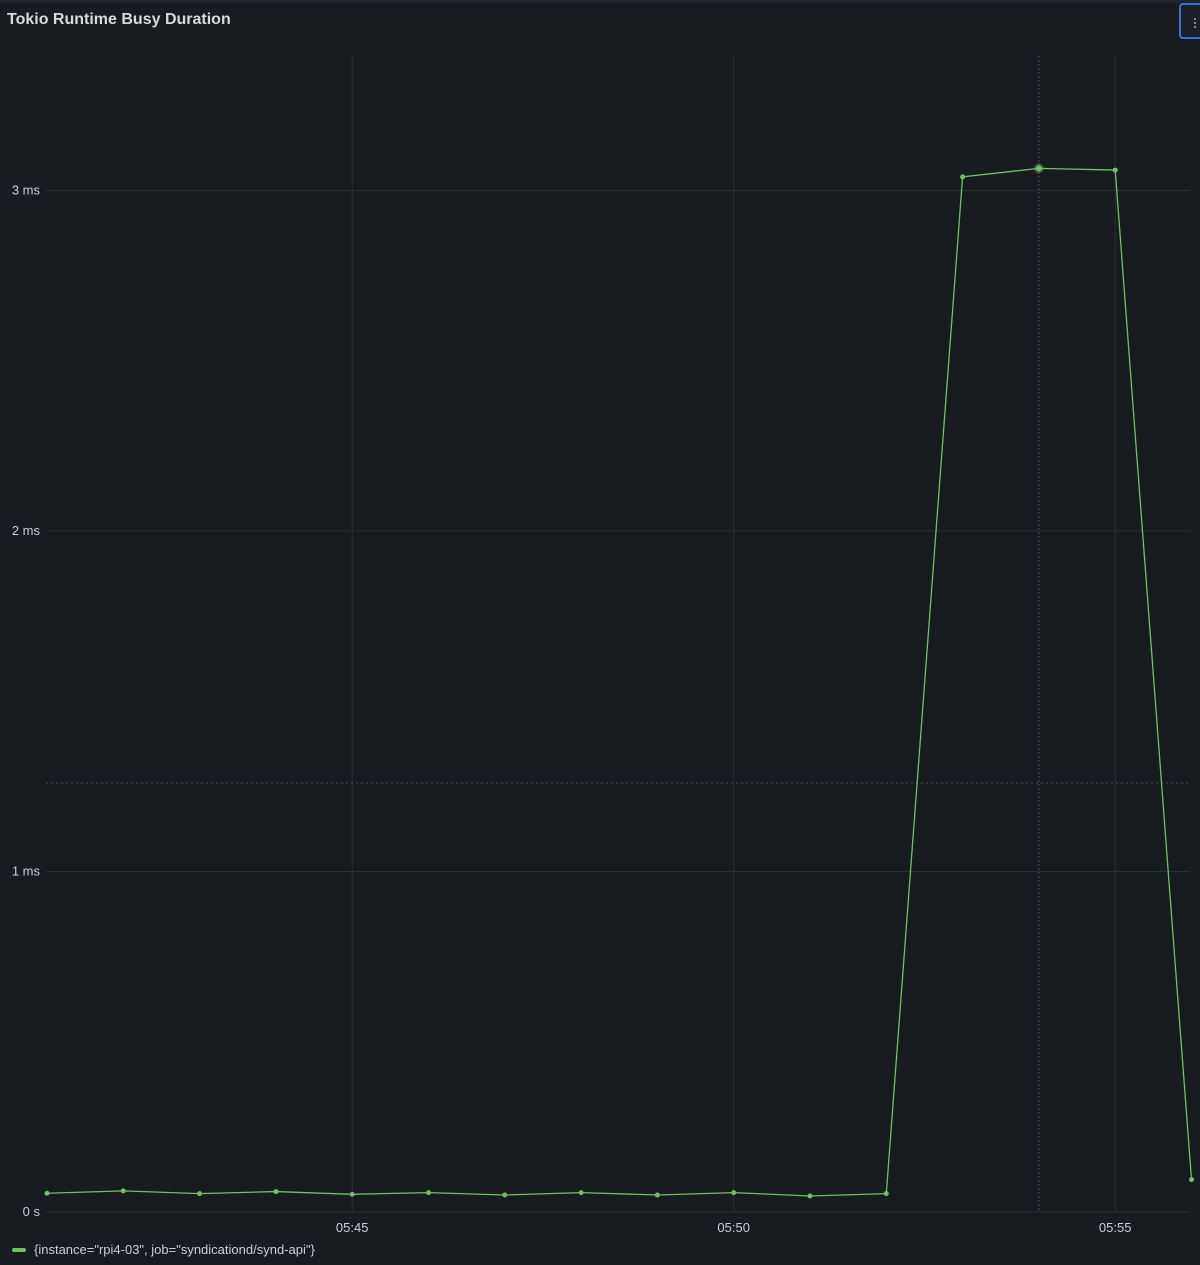  Describe the element at coordinates (19, 1249) in the screenshot. I see `legend-swatch` at that location.